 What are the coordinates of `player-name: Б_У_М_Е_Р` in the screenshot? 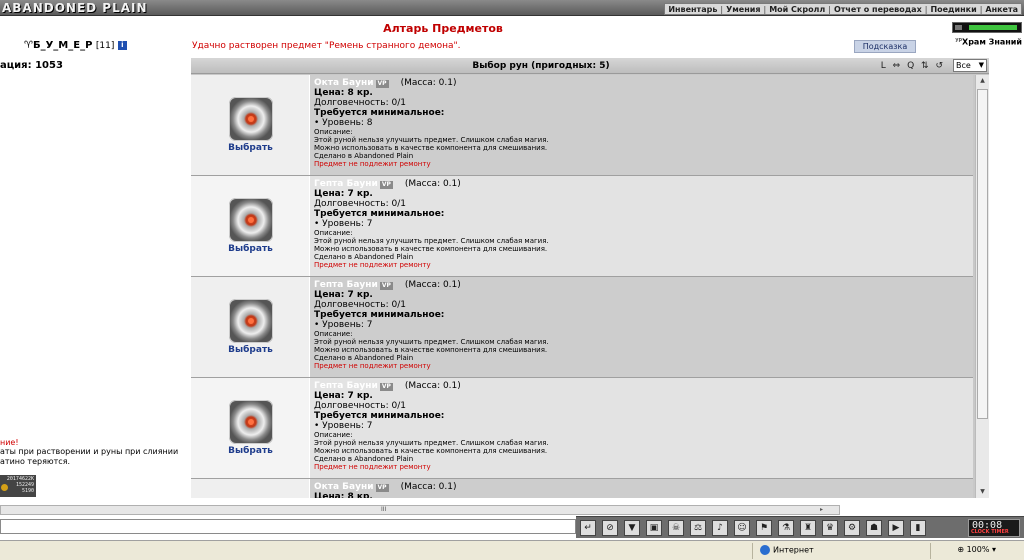 It's located at (62, 45).